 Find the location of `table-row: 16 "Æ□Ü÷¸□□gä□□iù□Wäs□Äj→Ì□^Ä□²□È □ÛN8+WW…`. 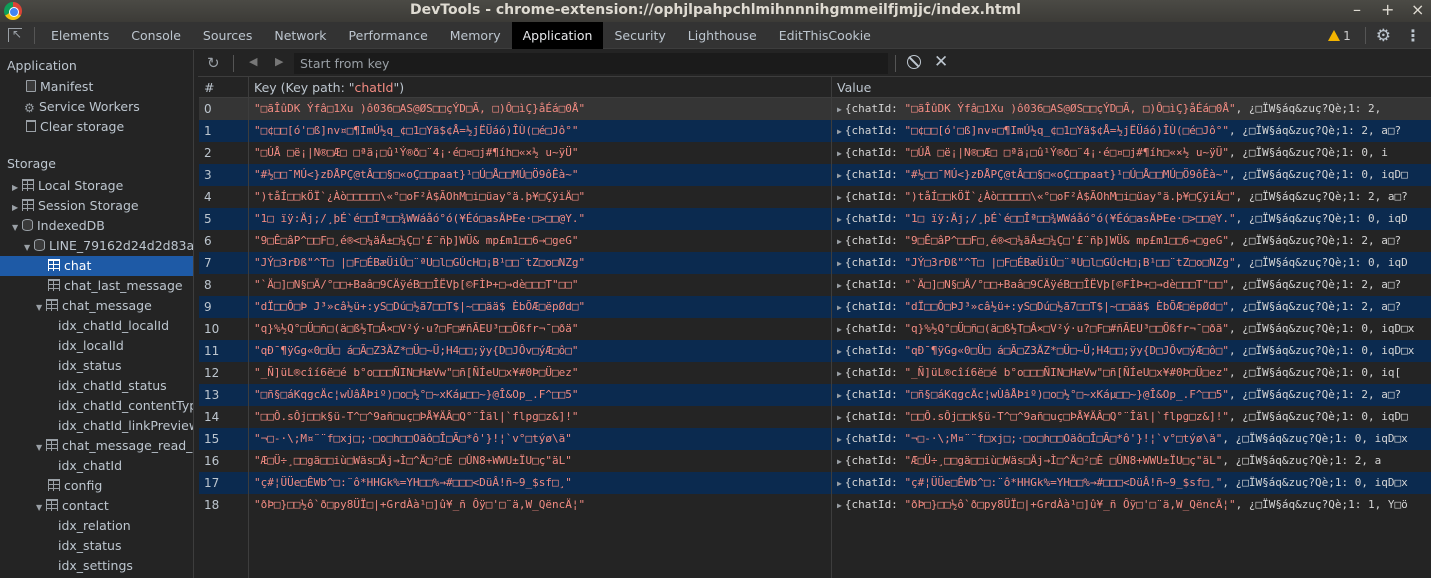

table-row: 16 "Æ□Ü÷¸□□gä□□iù□Wäs□Äj→Ì□^Ä□²□È □ÛN8+WW… is located at coordinates (815, 461).